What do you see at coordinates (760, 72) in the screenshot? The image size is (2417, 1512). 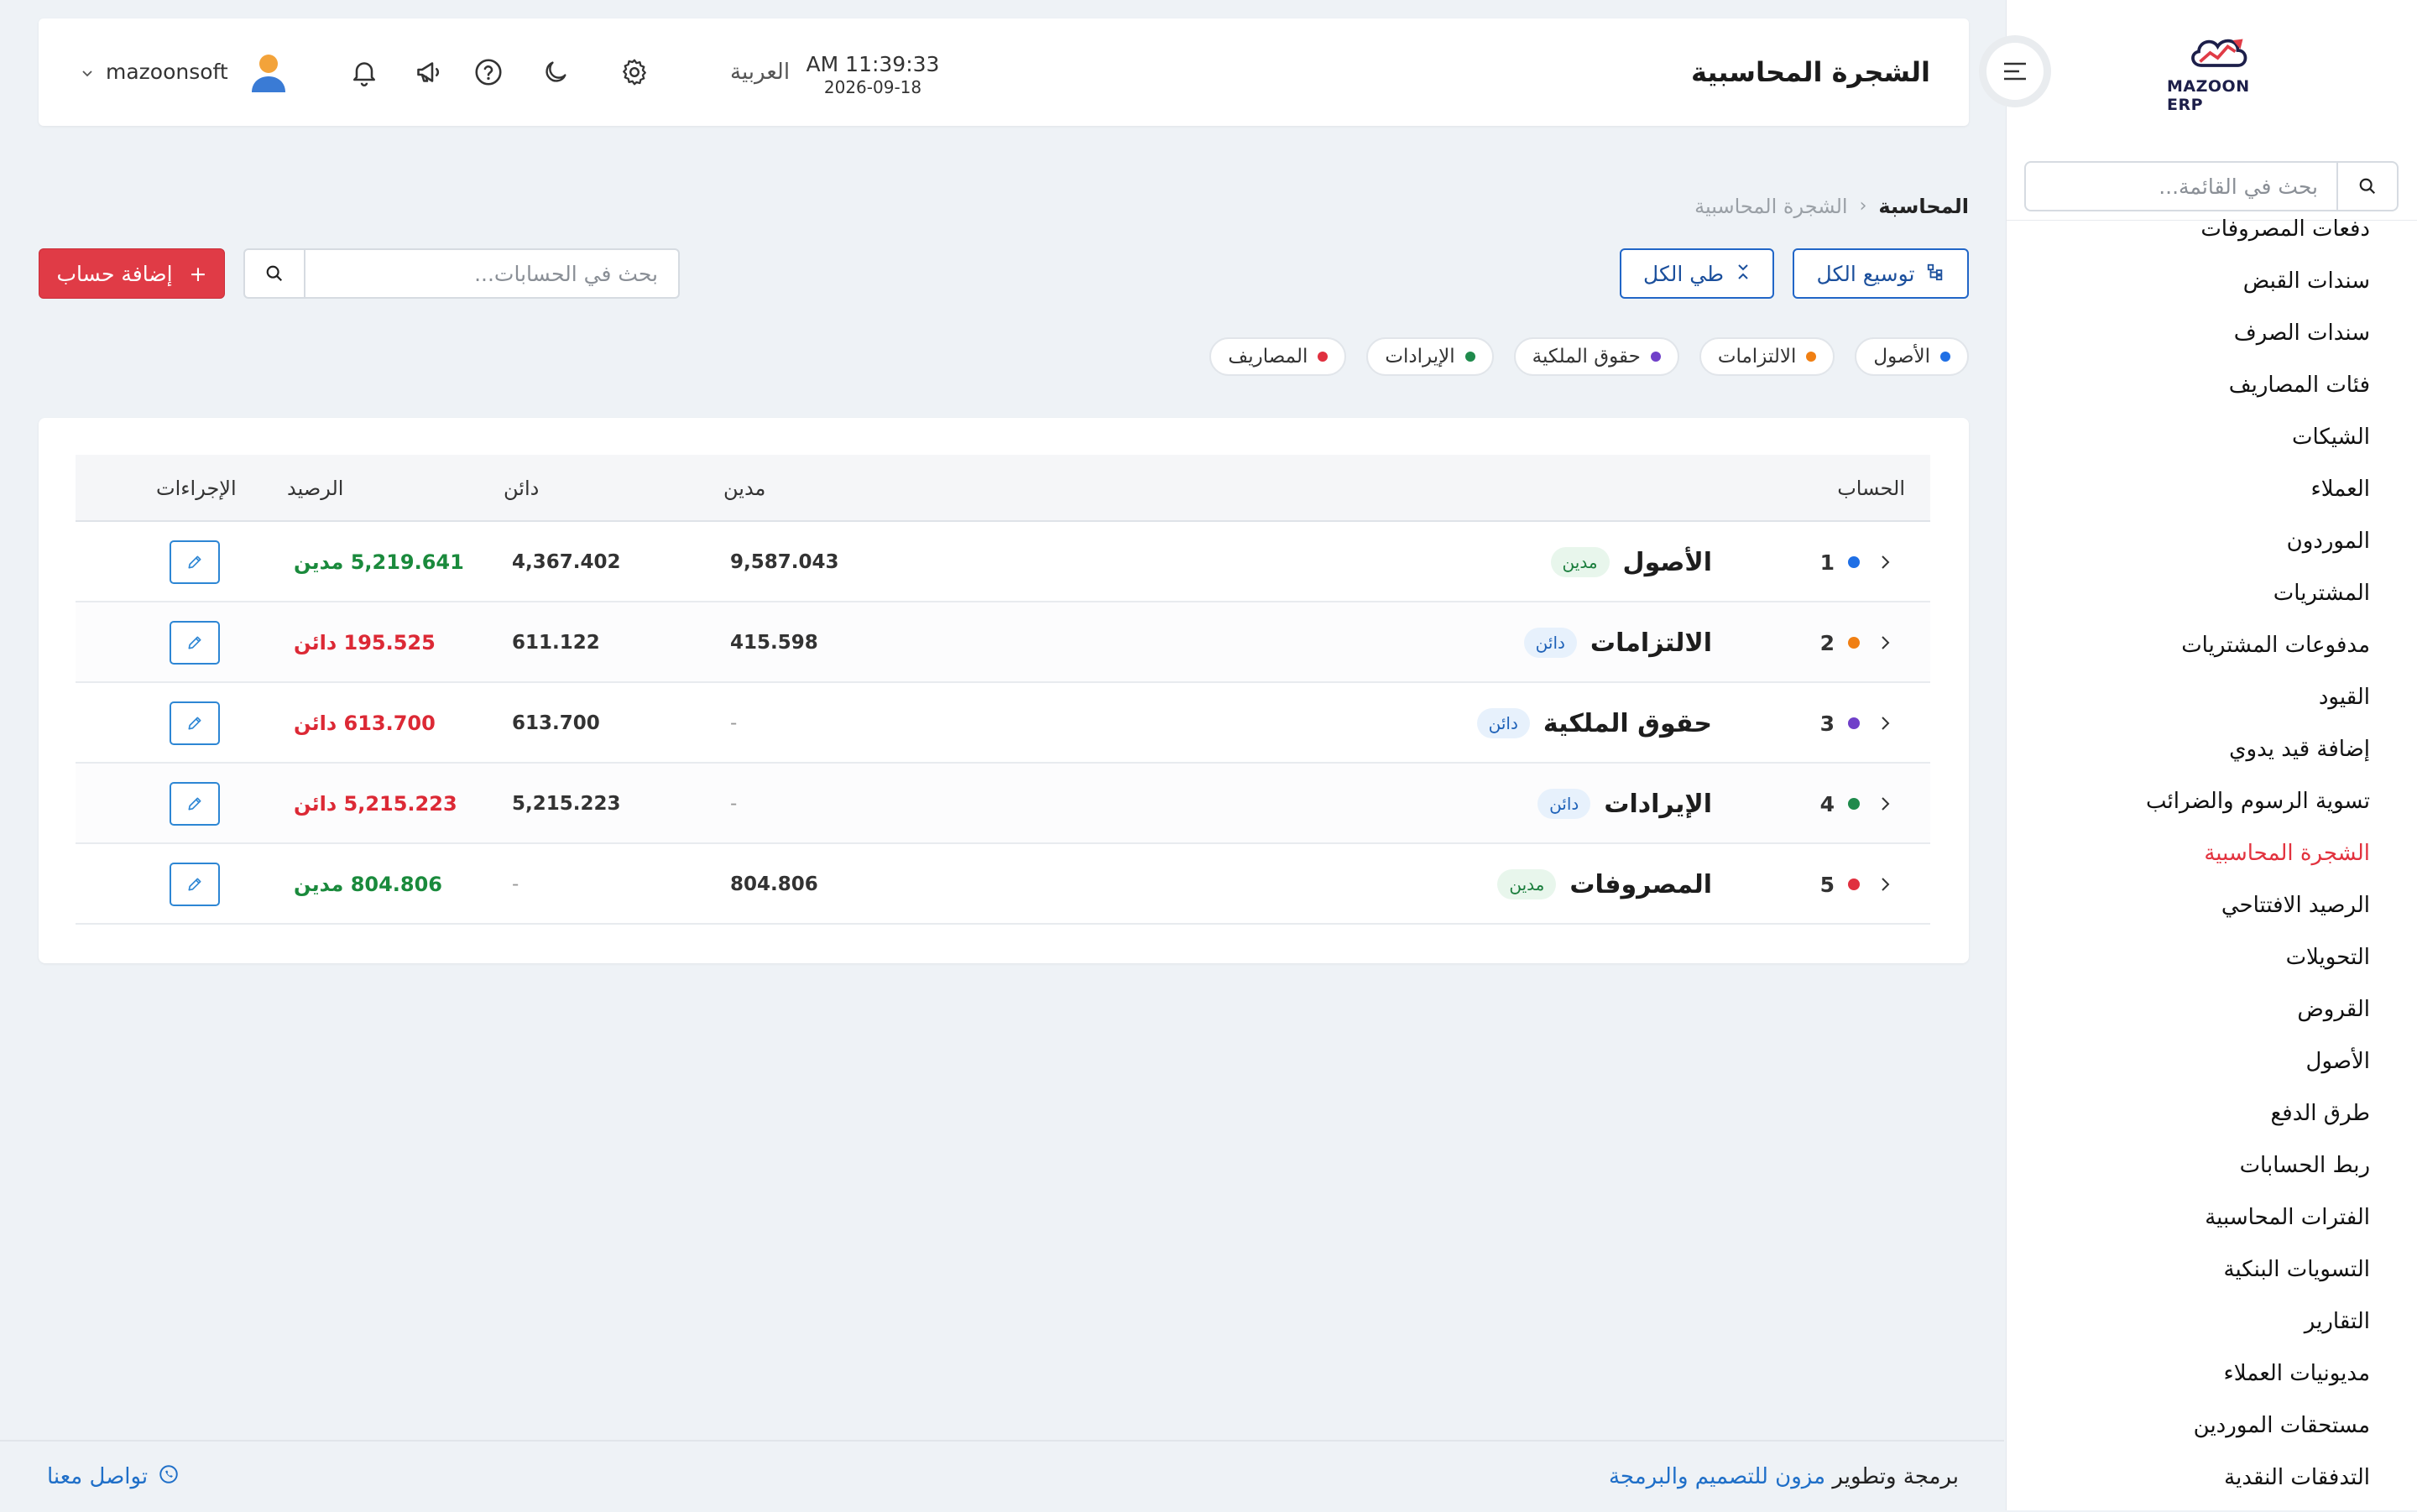 I see `language-switch: العربية` at bounding box center [760, 72].